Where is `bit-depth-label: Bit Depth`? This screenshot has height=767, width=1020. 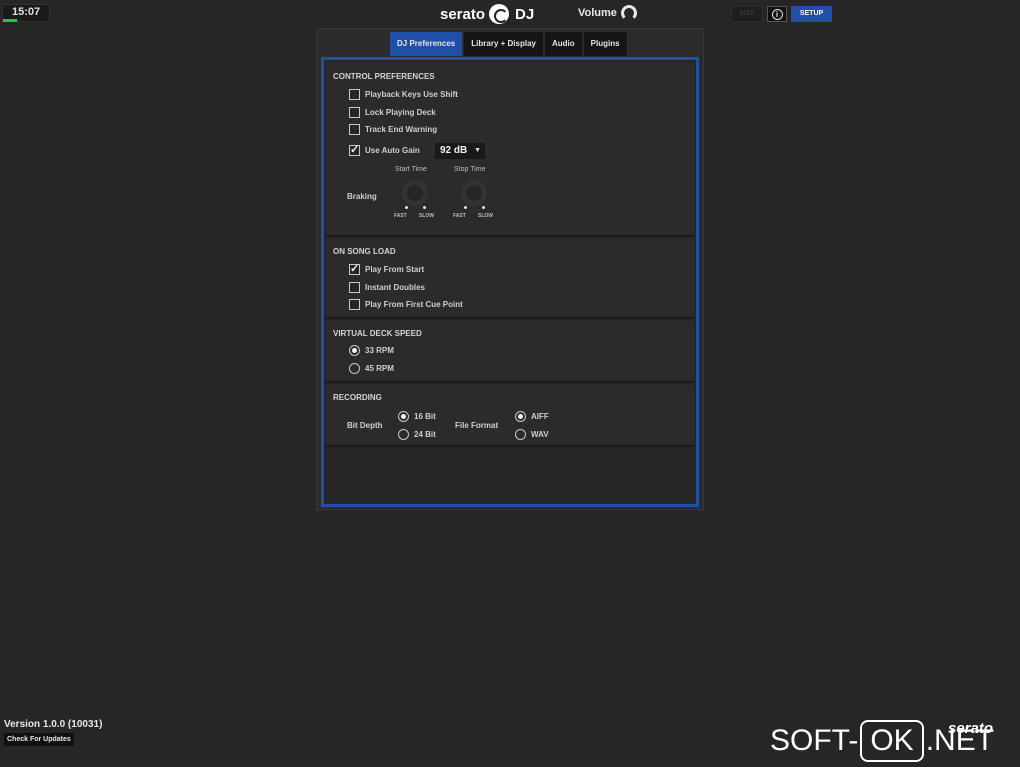 bit-depth-label: Bit Depth is located at coordinates (365, 425).